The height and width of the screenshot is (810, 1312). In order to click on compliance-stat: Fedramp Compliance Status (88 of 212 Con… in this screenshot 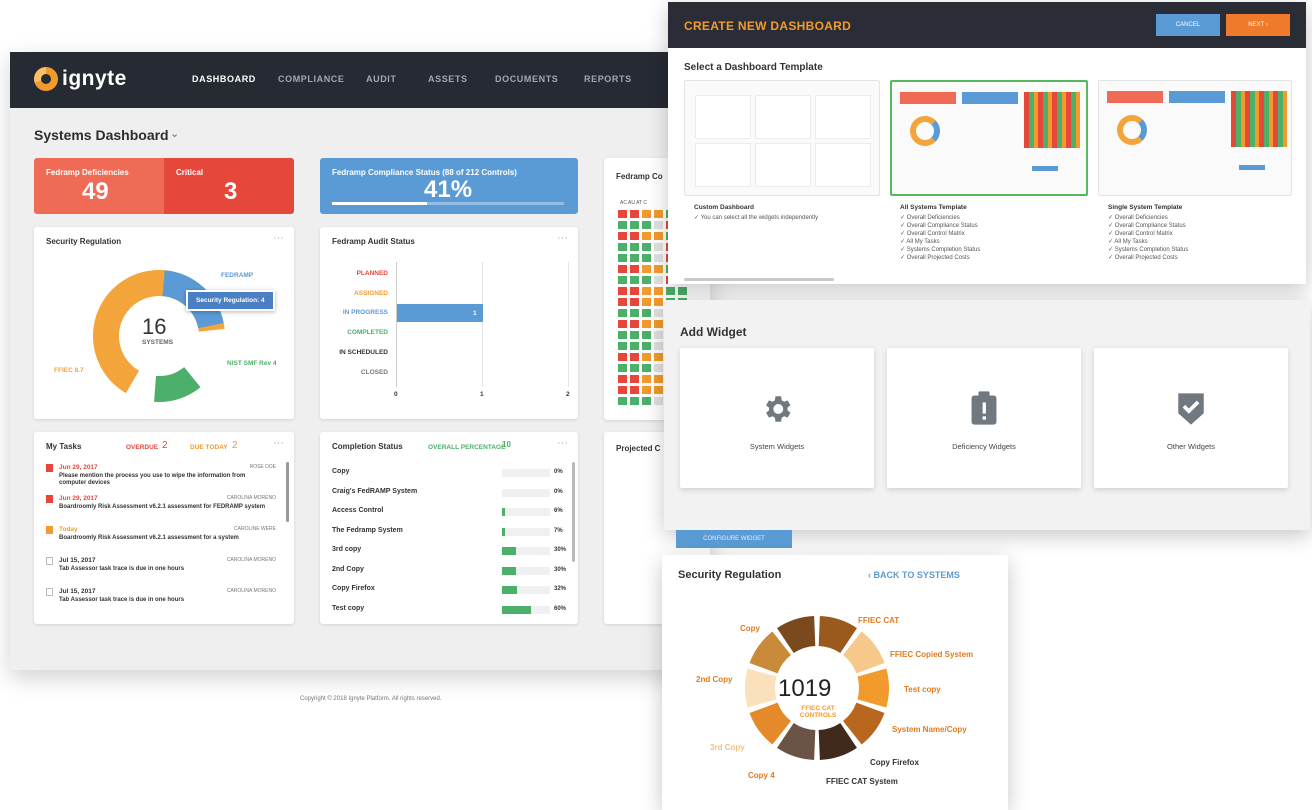, I will do `click(449, 186)`.